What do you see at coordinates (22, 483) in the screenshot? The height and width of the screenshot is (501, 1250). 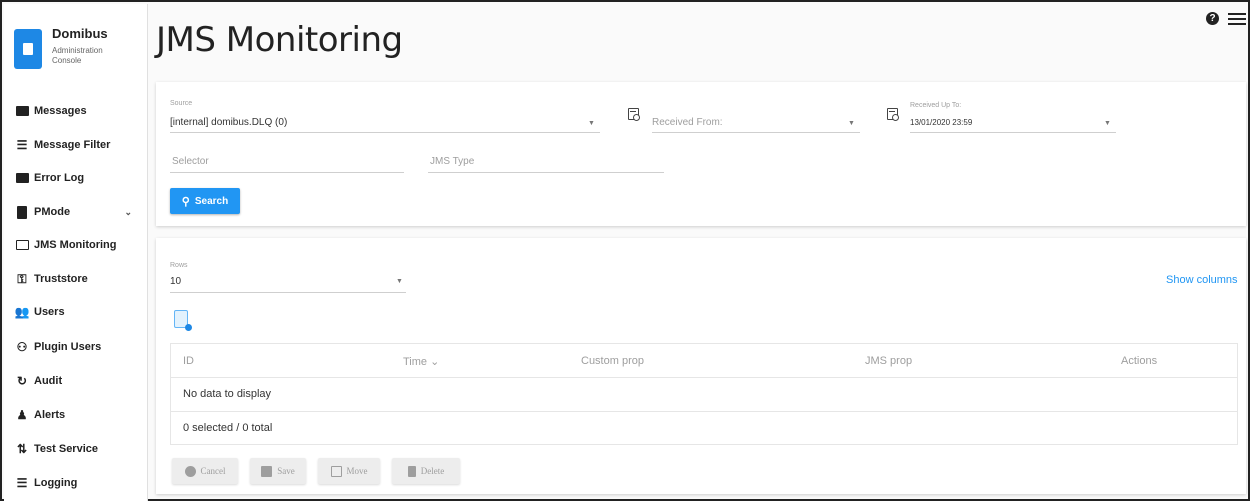 I see `list-icon: ☰` at bounding box center [22, 483].